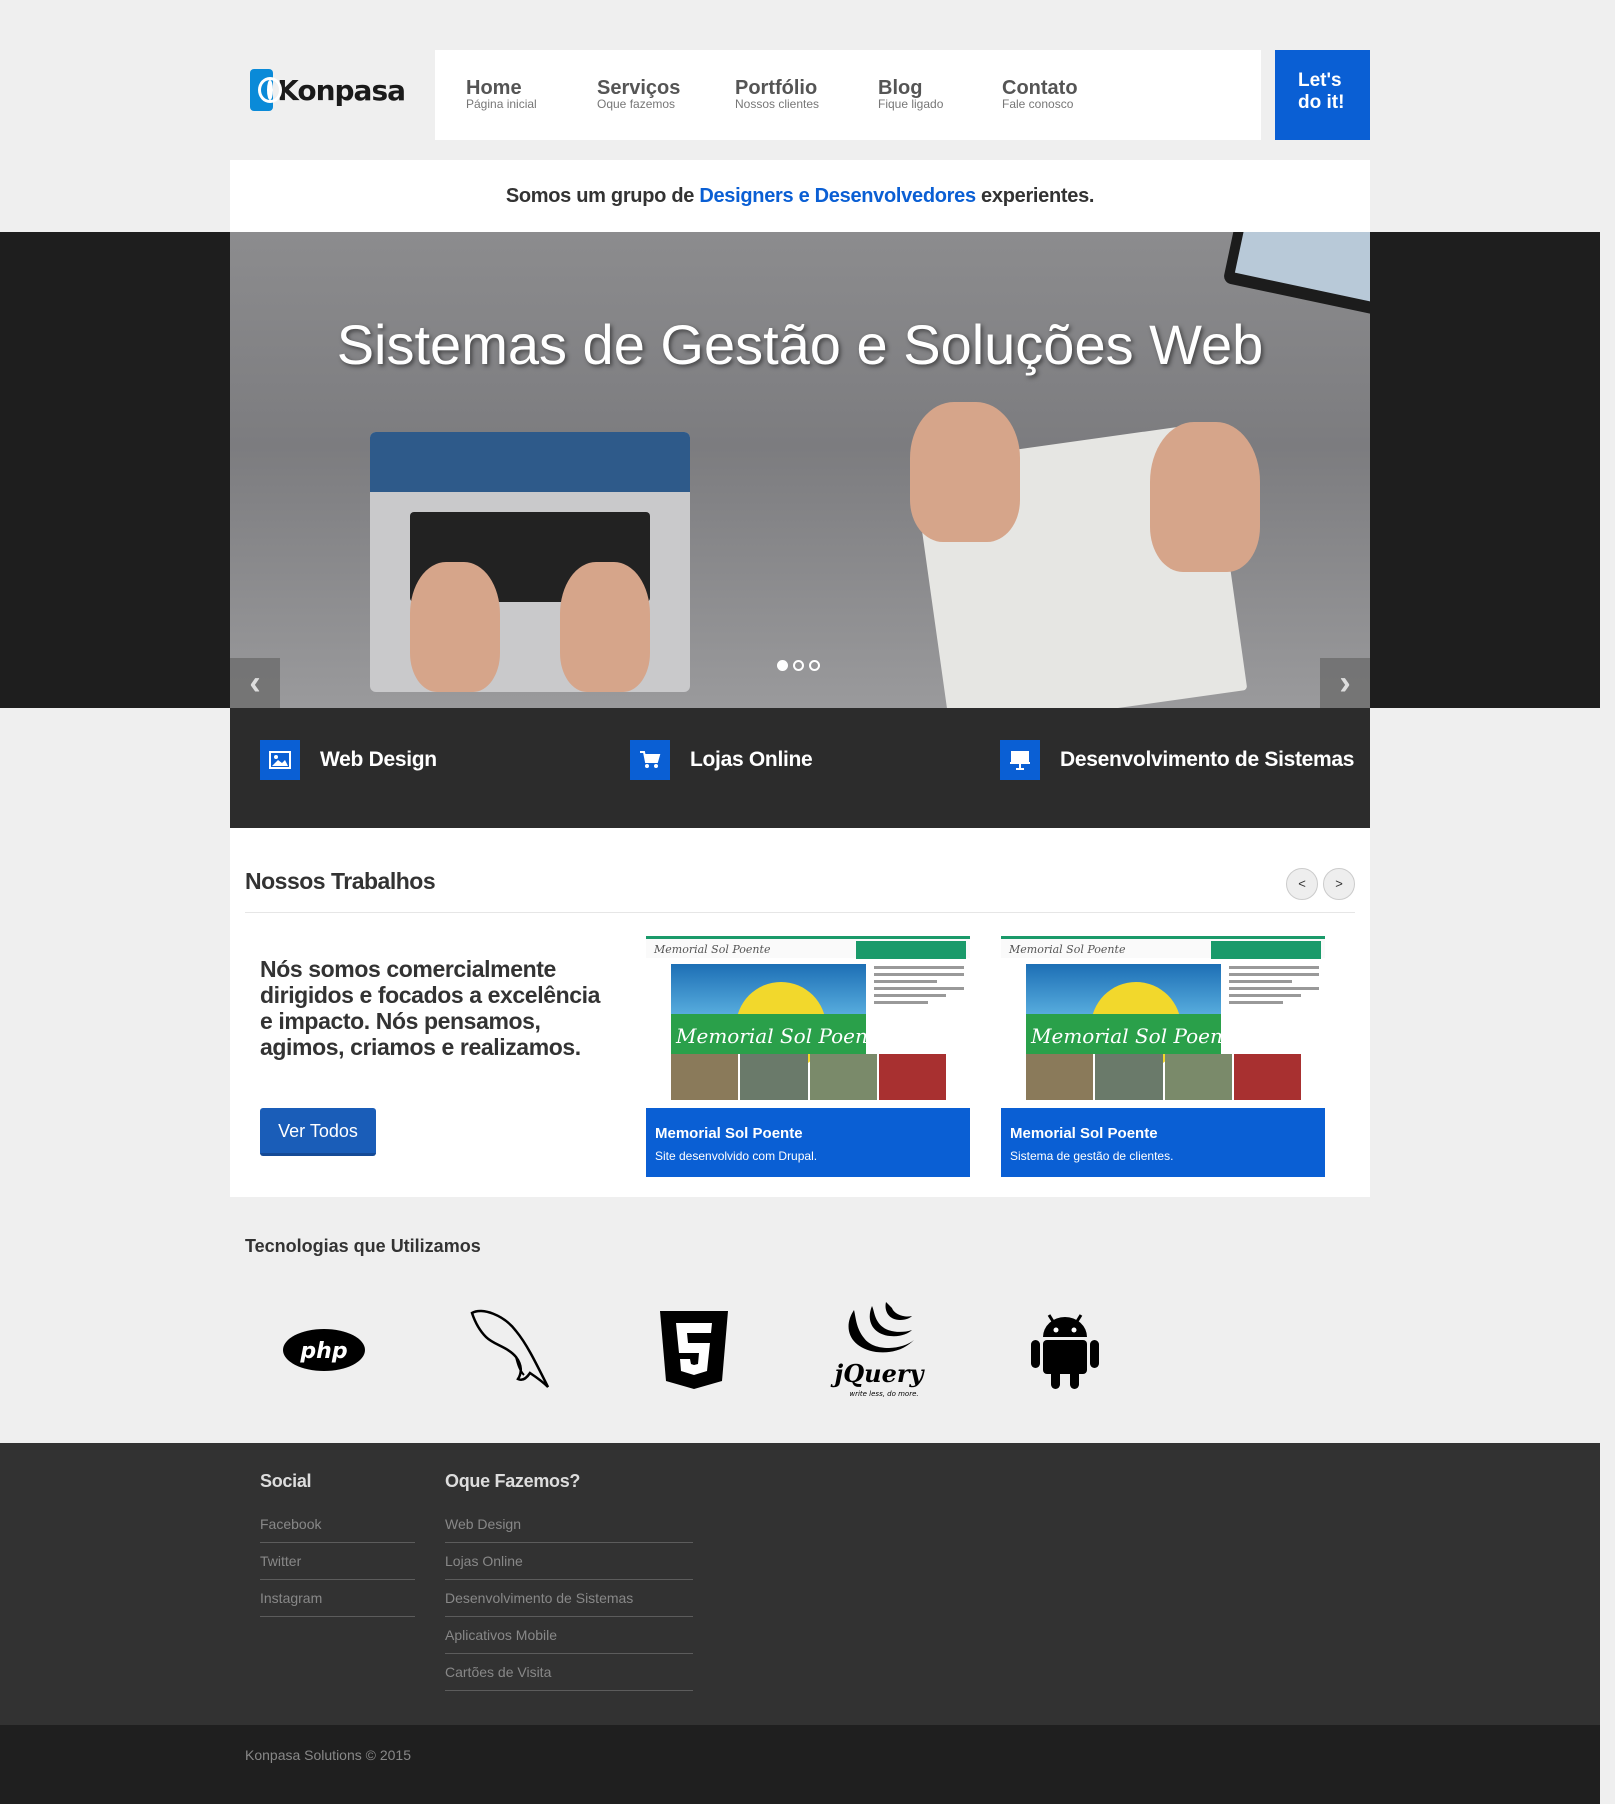 This screenshot has width=1615, height=1804. What do you see at coordinates (569, 1598) in the screenshot?
I see `footer-link-desenvolvimento: Desenvolvimento de Sistemas` at bounding box center [569, 1598].